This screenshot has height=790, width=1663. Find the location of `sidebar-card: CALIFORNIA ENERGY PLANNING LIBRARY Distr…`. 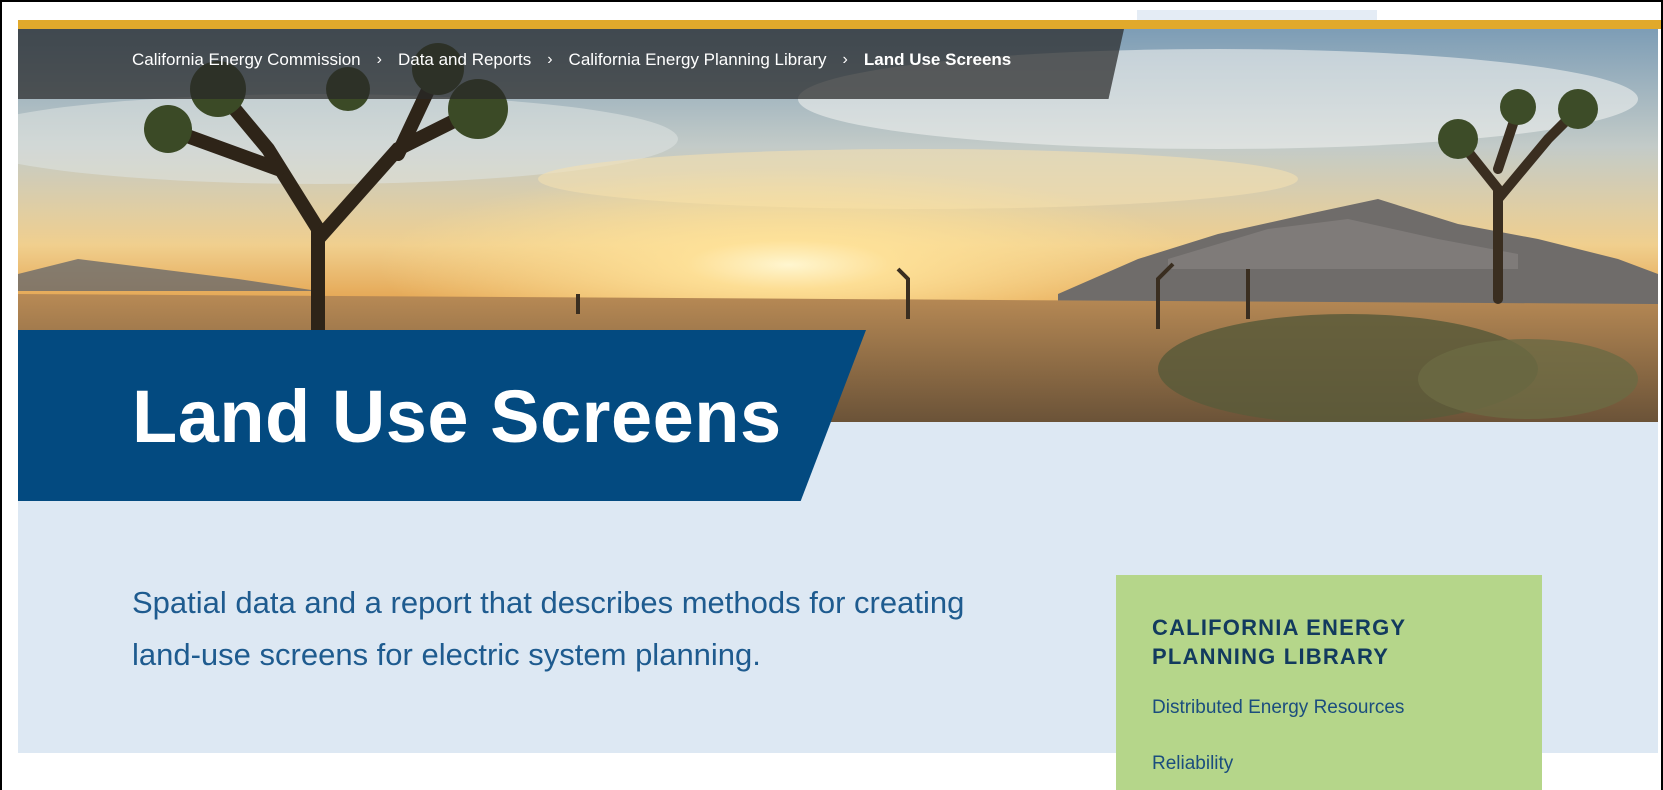

sidebar-card: CALIFORNIA ENERGY PLANNING LIBRARY Distr… is located at coordinates (1329, 682).